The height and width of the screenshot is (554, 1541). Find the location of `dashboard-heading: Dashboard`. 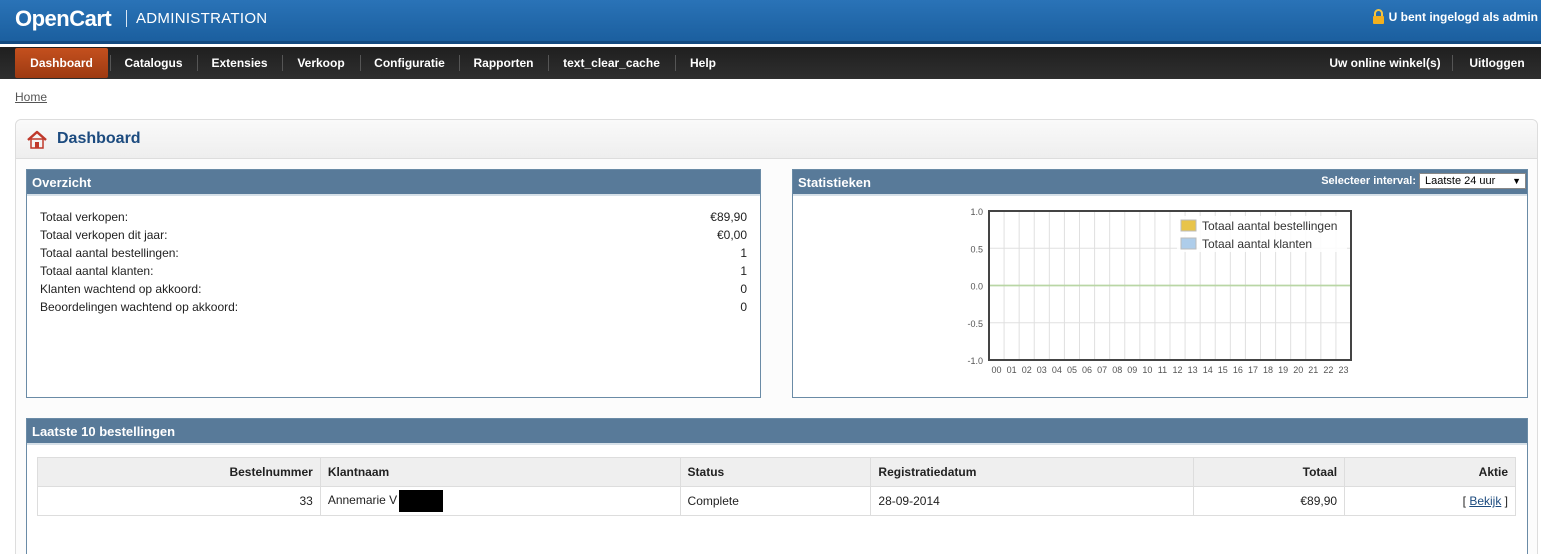

dashboard-heading: Dashboard is located at coordinates (776, 139).